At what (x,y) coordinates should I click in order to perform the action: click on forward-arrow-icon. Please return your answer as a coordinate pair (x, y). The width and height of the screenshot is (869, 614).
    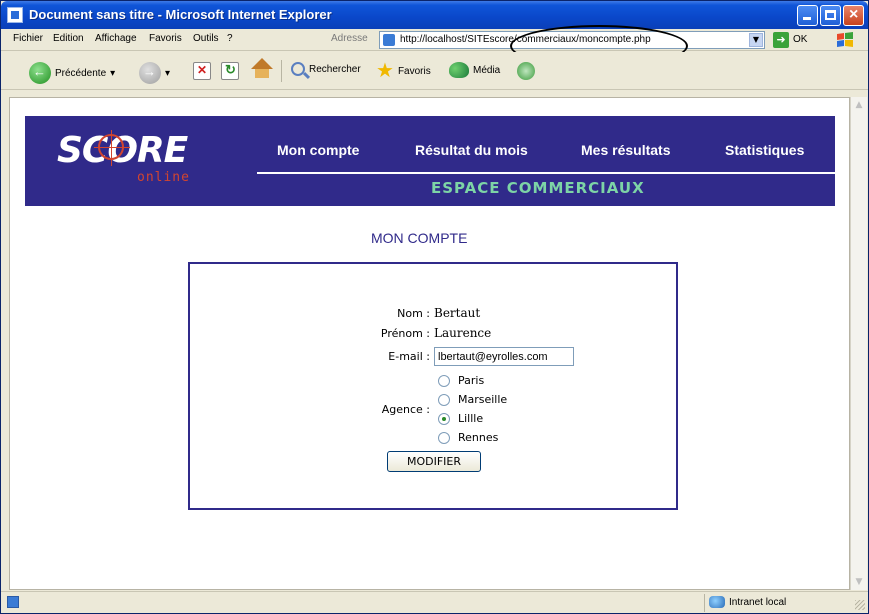
    Looking at the image, I should click on (150, 73).